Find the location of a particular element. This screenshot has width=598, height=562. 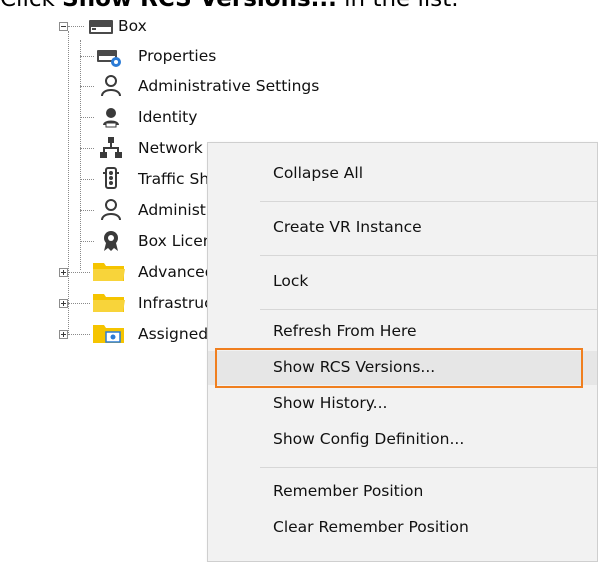

root-collapse-icon is located at coordinates (63, 26).